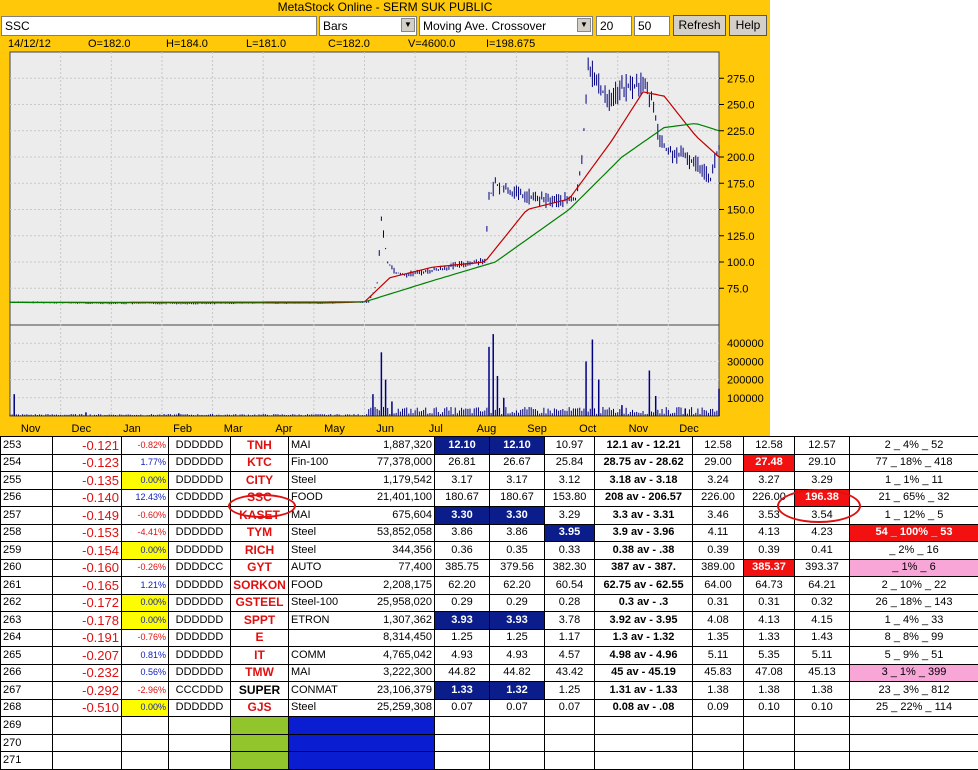  What do you see at coordinates (718, 480) in the screenshot?
I see `x1-cell: 3.24` at bounding box center [718, 480].